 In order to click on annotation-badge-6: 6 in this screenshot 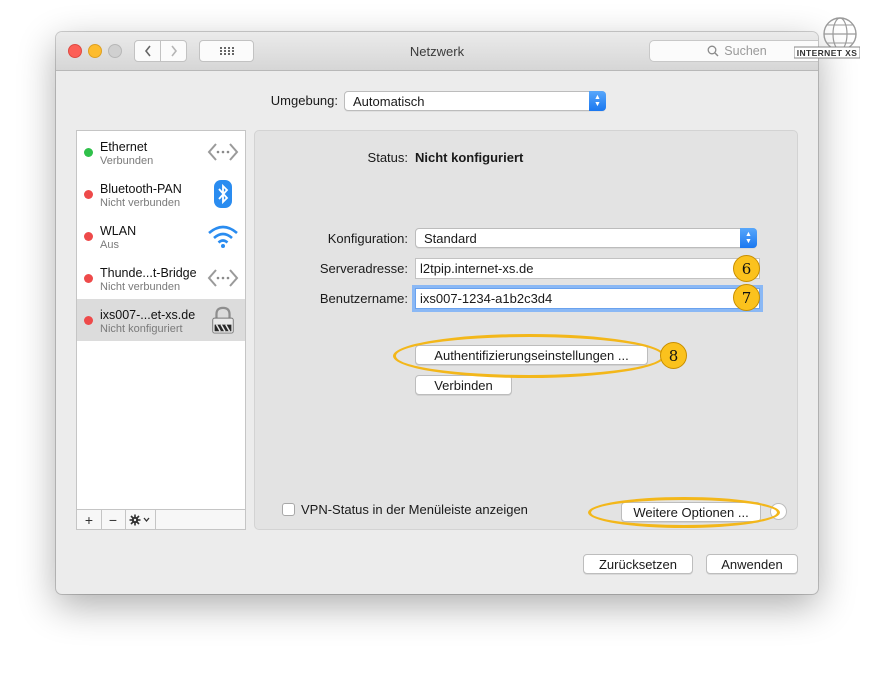, I will do `click(746, 268)`.